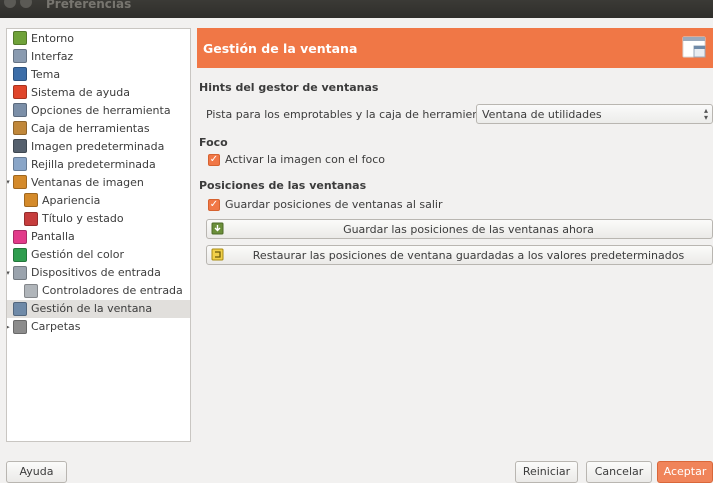 This screenshot has width=713, height=483. What do you see at coordinates (217, 254) in the screenshot?
I see `restore-icon` at bounding box center [217, 254].